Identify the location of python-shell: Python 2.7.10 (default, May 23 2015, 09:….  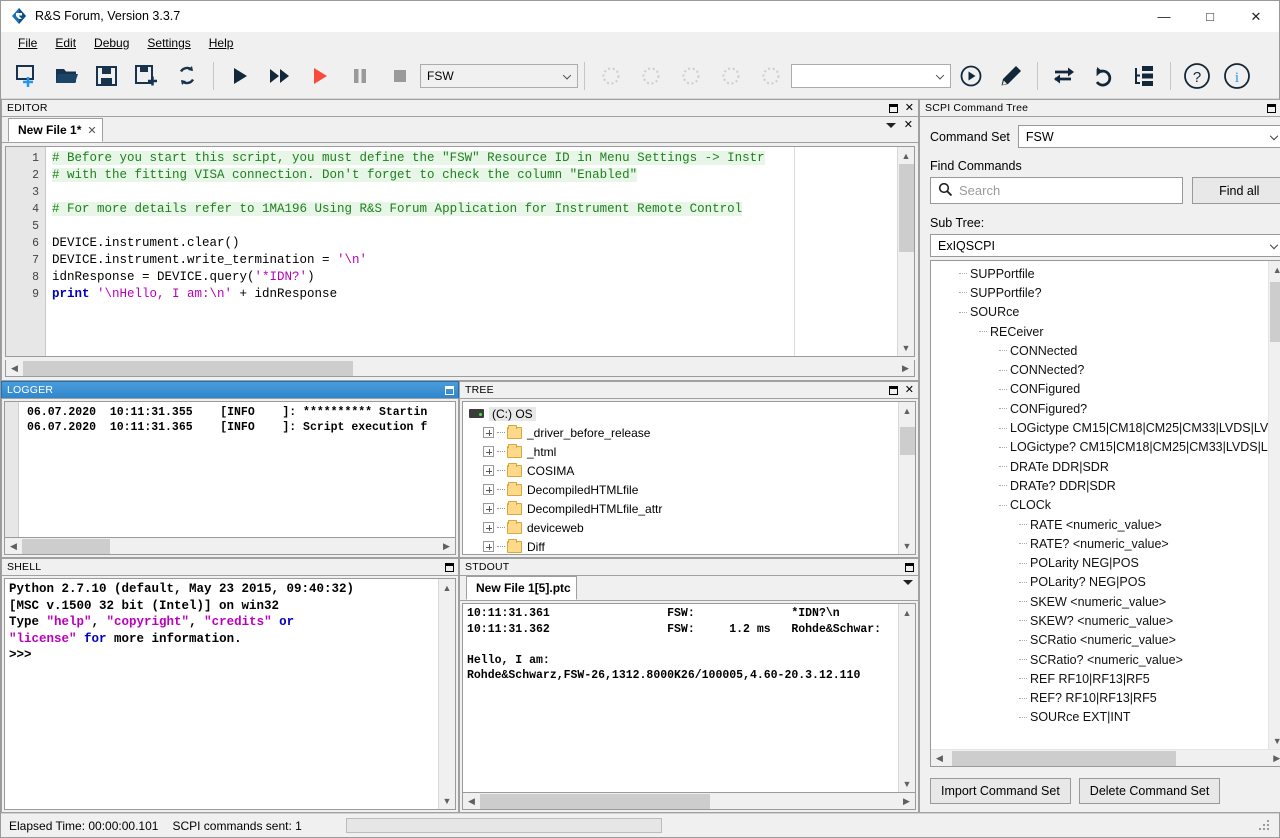
(230, 694).